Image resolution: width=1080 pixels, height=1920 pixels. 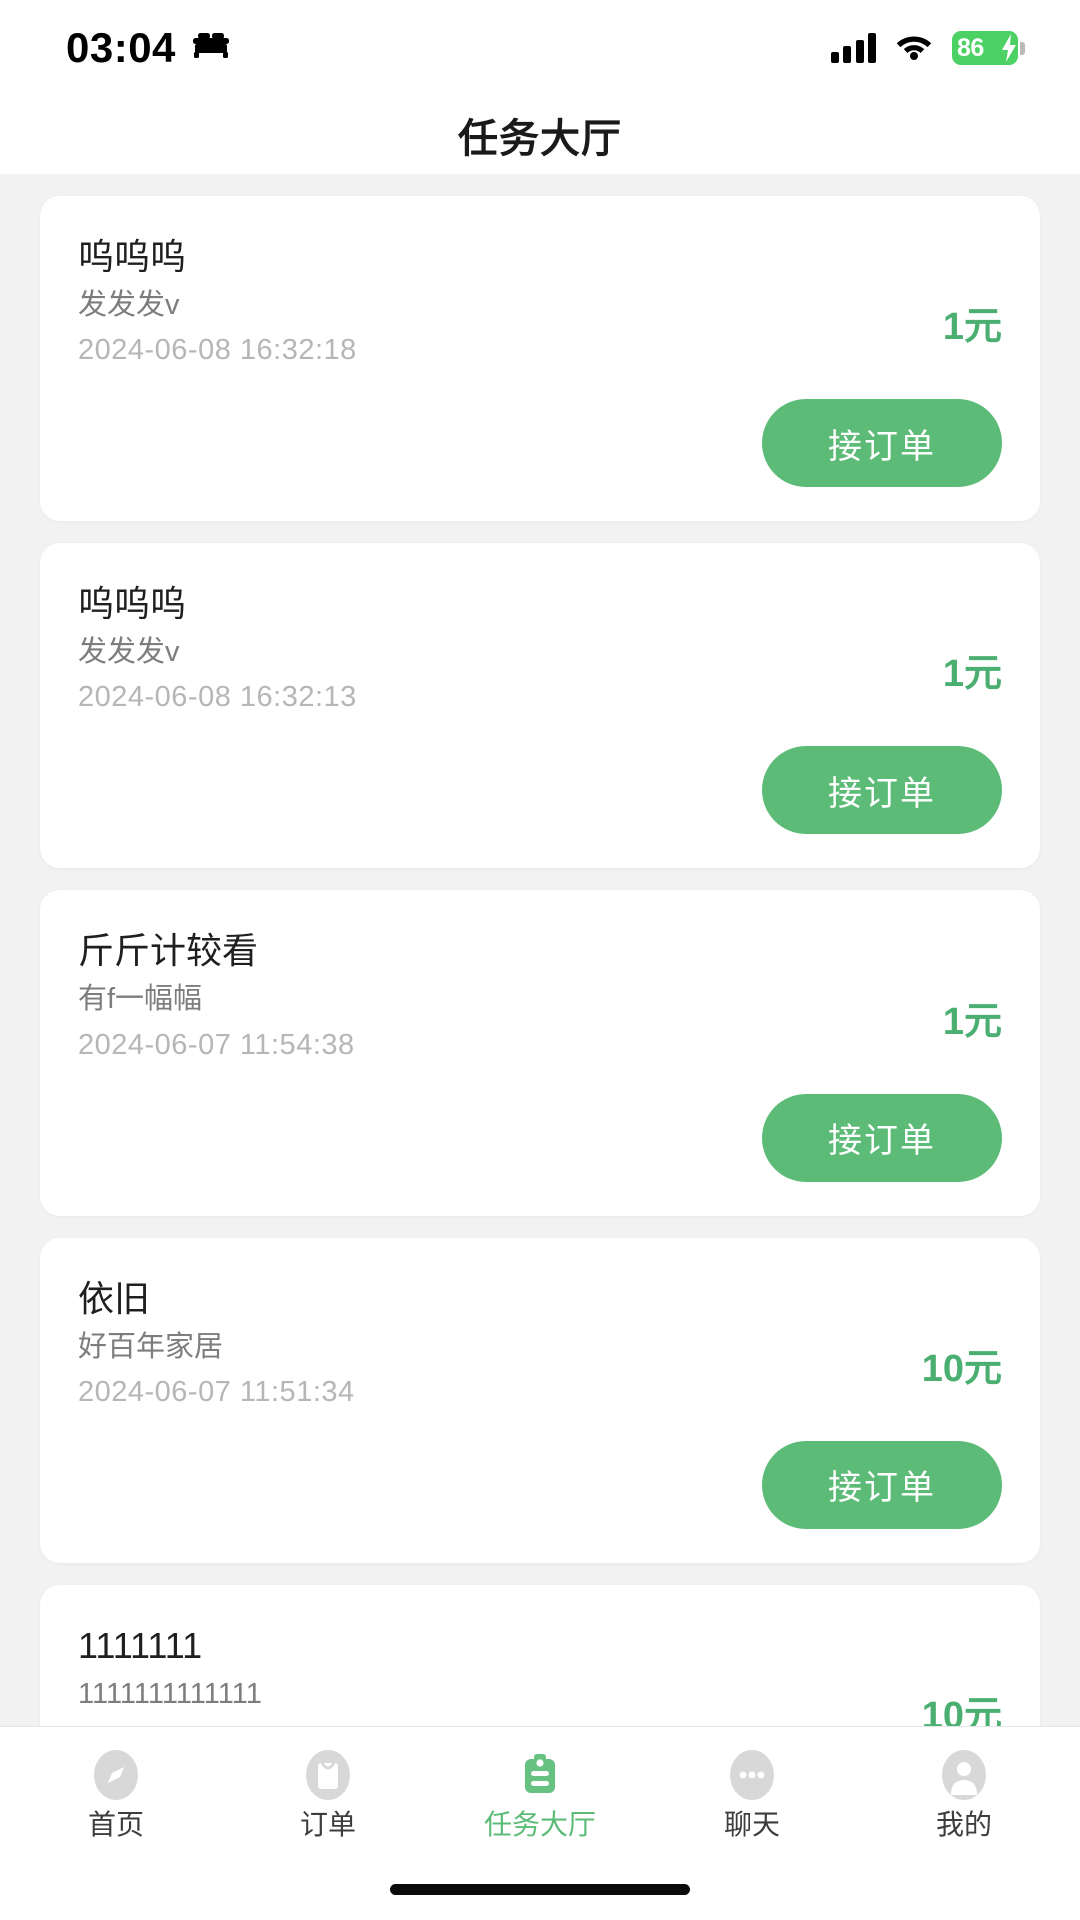 I want to click on nav-bar: 任务大厅, so click(x=540, y=135).